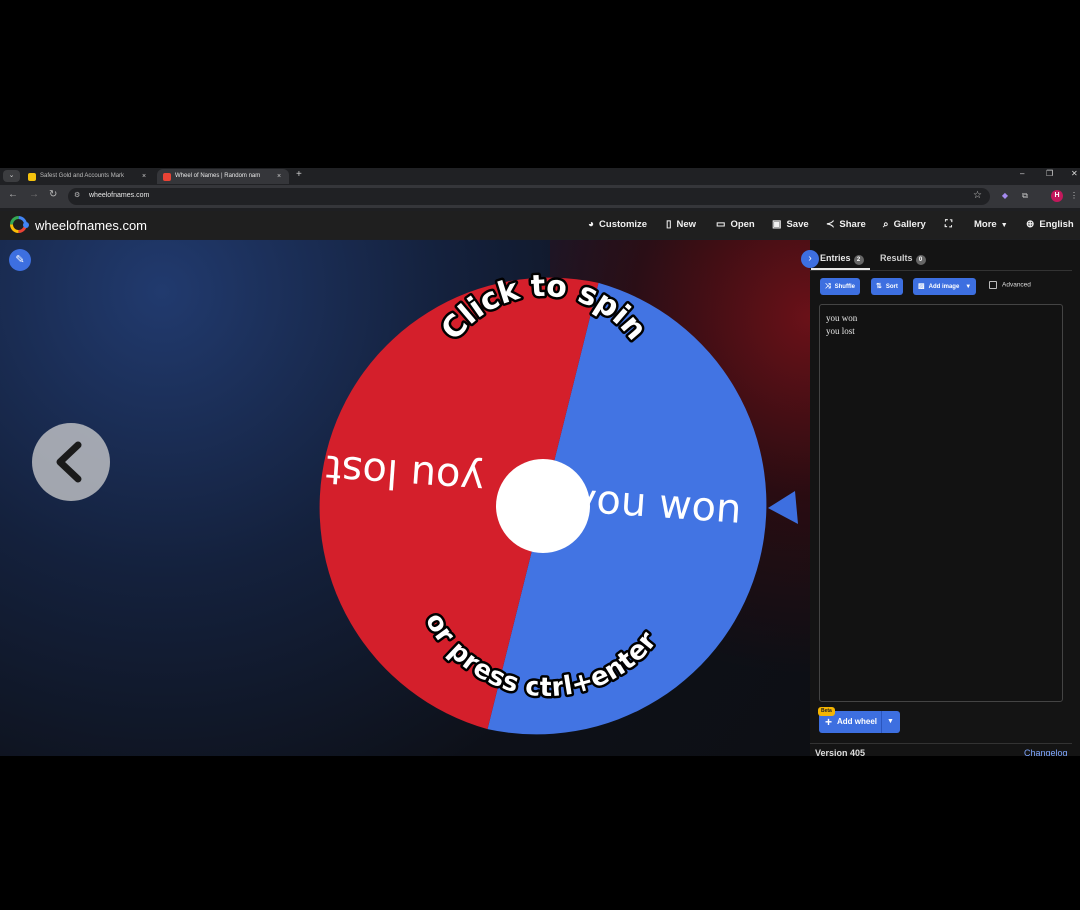 Image resolution: width=1080 pixels, height=910 pixels. Describe the element at coordinates (11, 176) in the screenshot. I see `tab-search-chevron-icon: ⌄` at that location.